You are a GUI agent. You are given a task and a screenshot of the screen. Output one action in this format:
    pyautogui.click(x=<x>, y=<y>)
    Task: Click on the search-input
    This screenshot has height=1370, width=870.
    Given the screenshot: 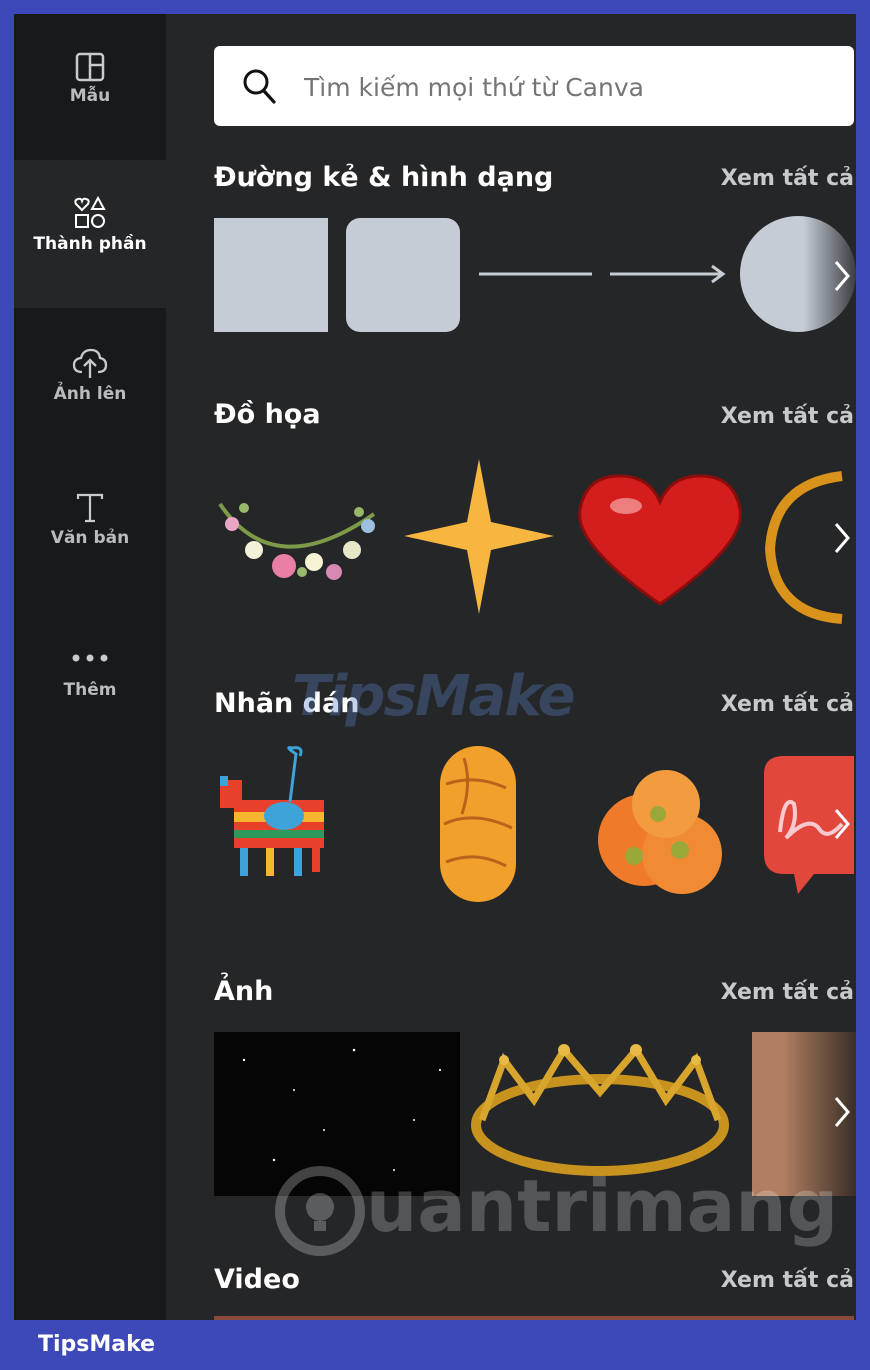 What is the action you would take?
    pyautogui.click(x=564, y=87)
    